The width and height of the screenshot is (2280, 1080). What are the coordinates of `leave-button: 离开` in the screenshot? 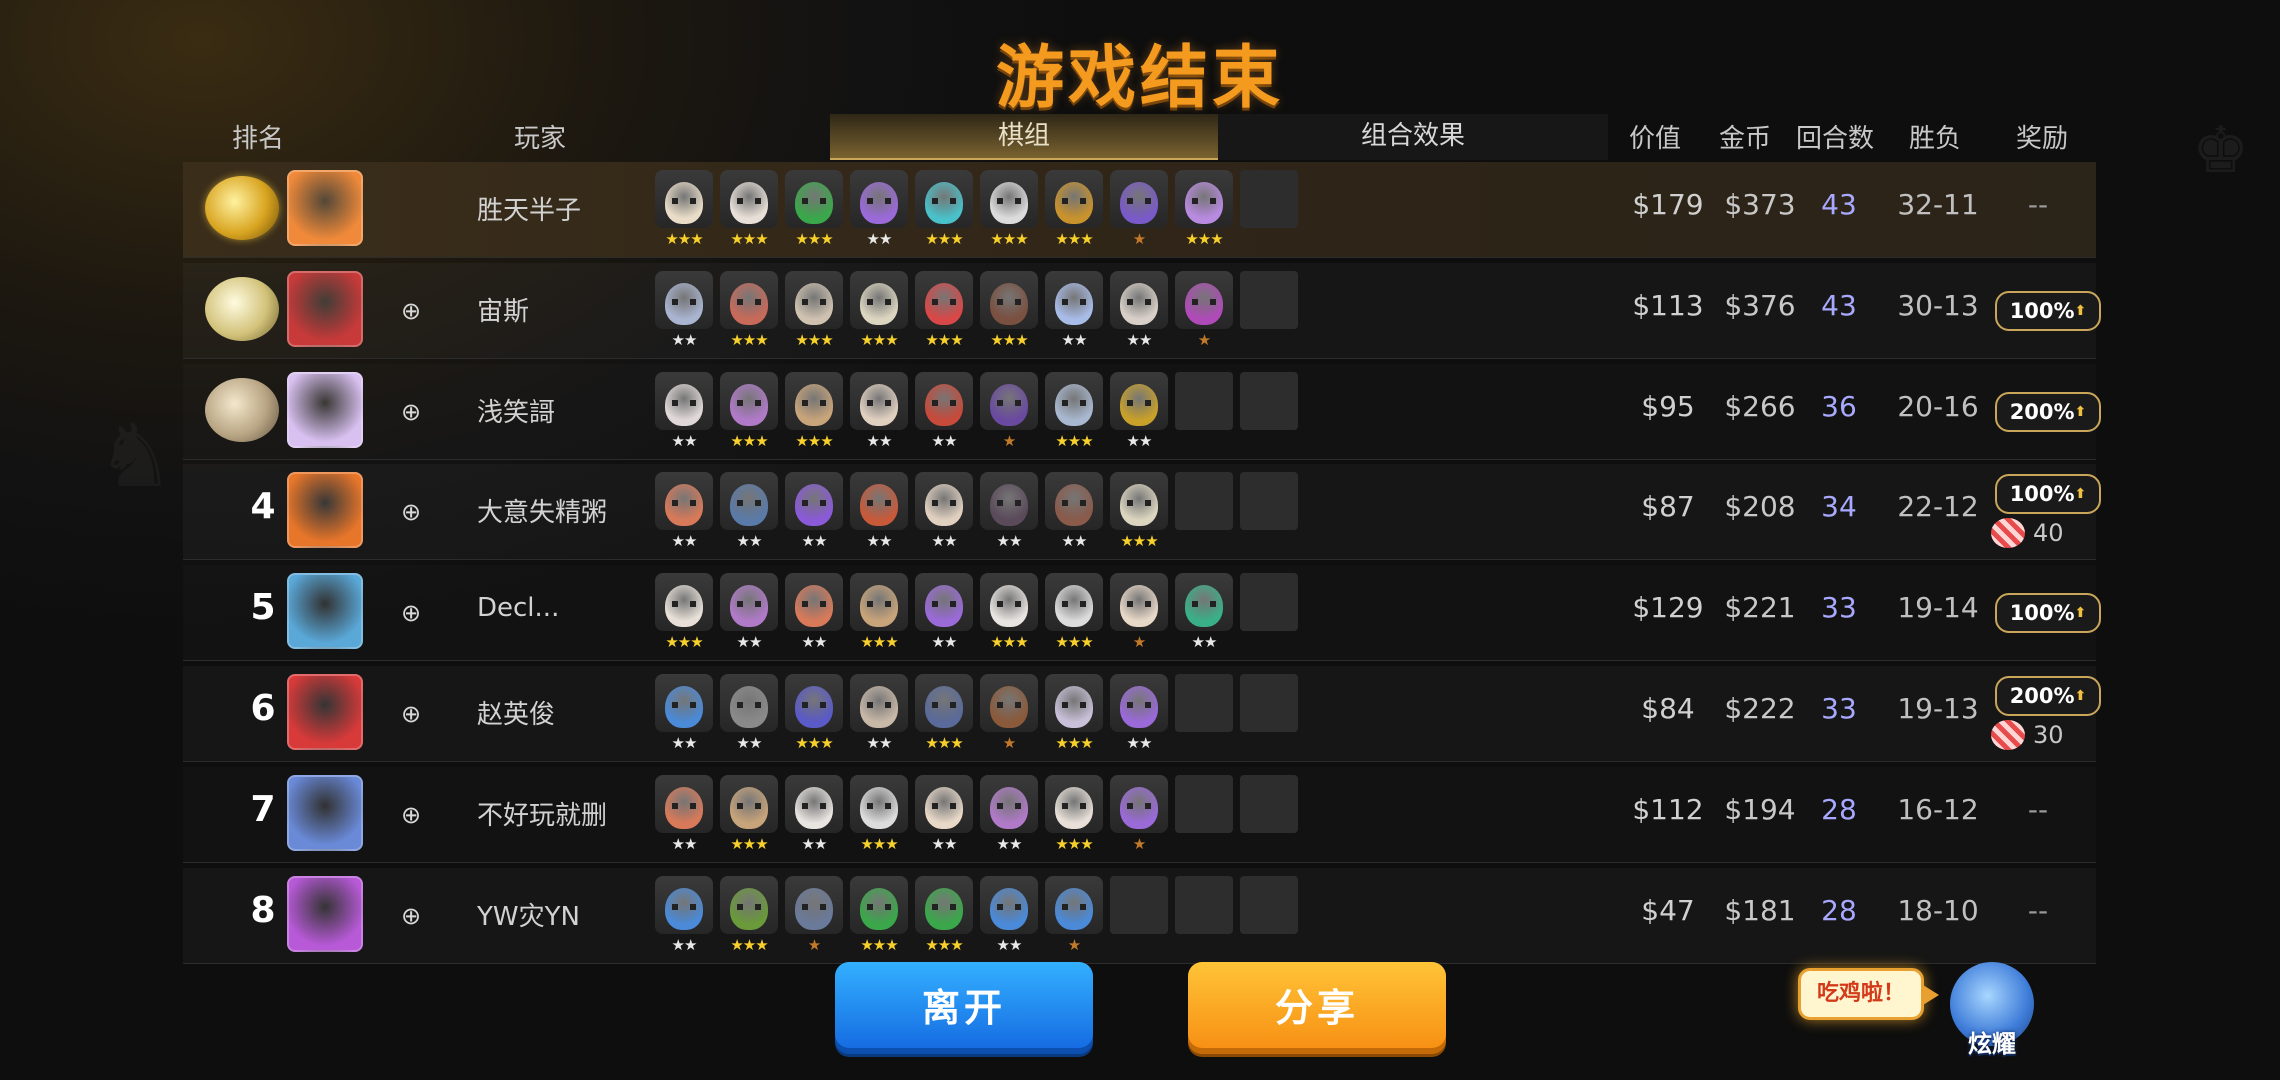 It's located at (964, 1008).